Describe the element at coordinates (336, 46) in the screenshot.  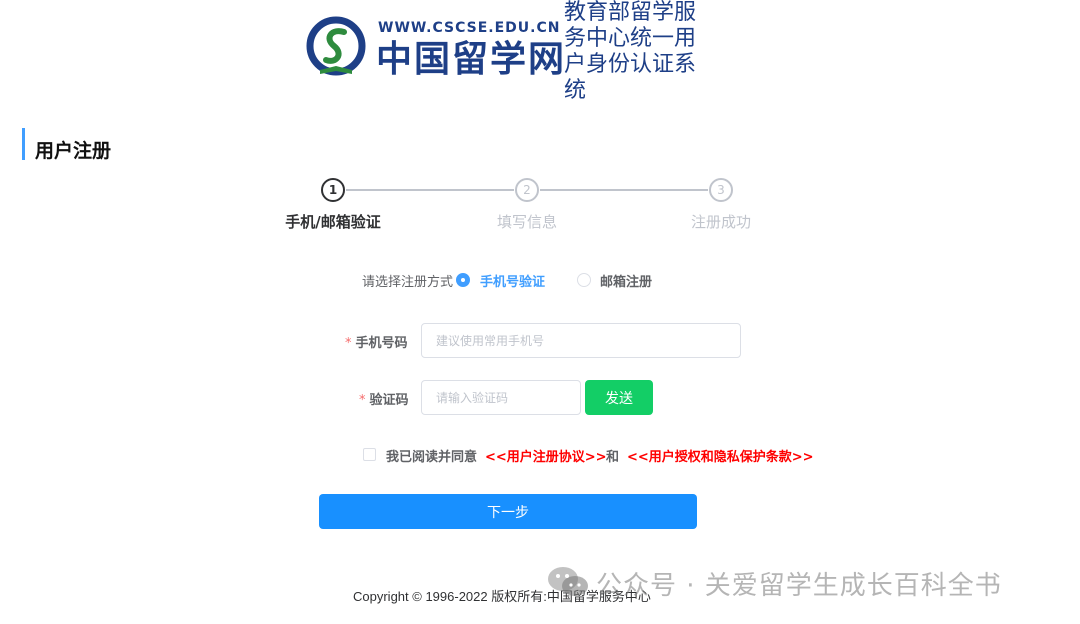
I see `logo-emblem-icon` at that location.